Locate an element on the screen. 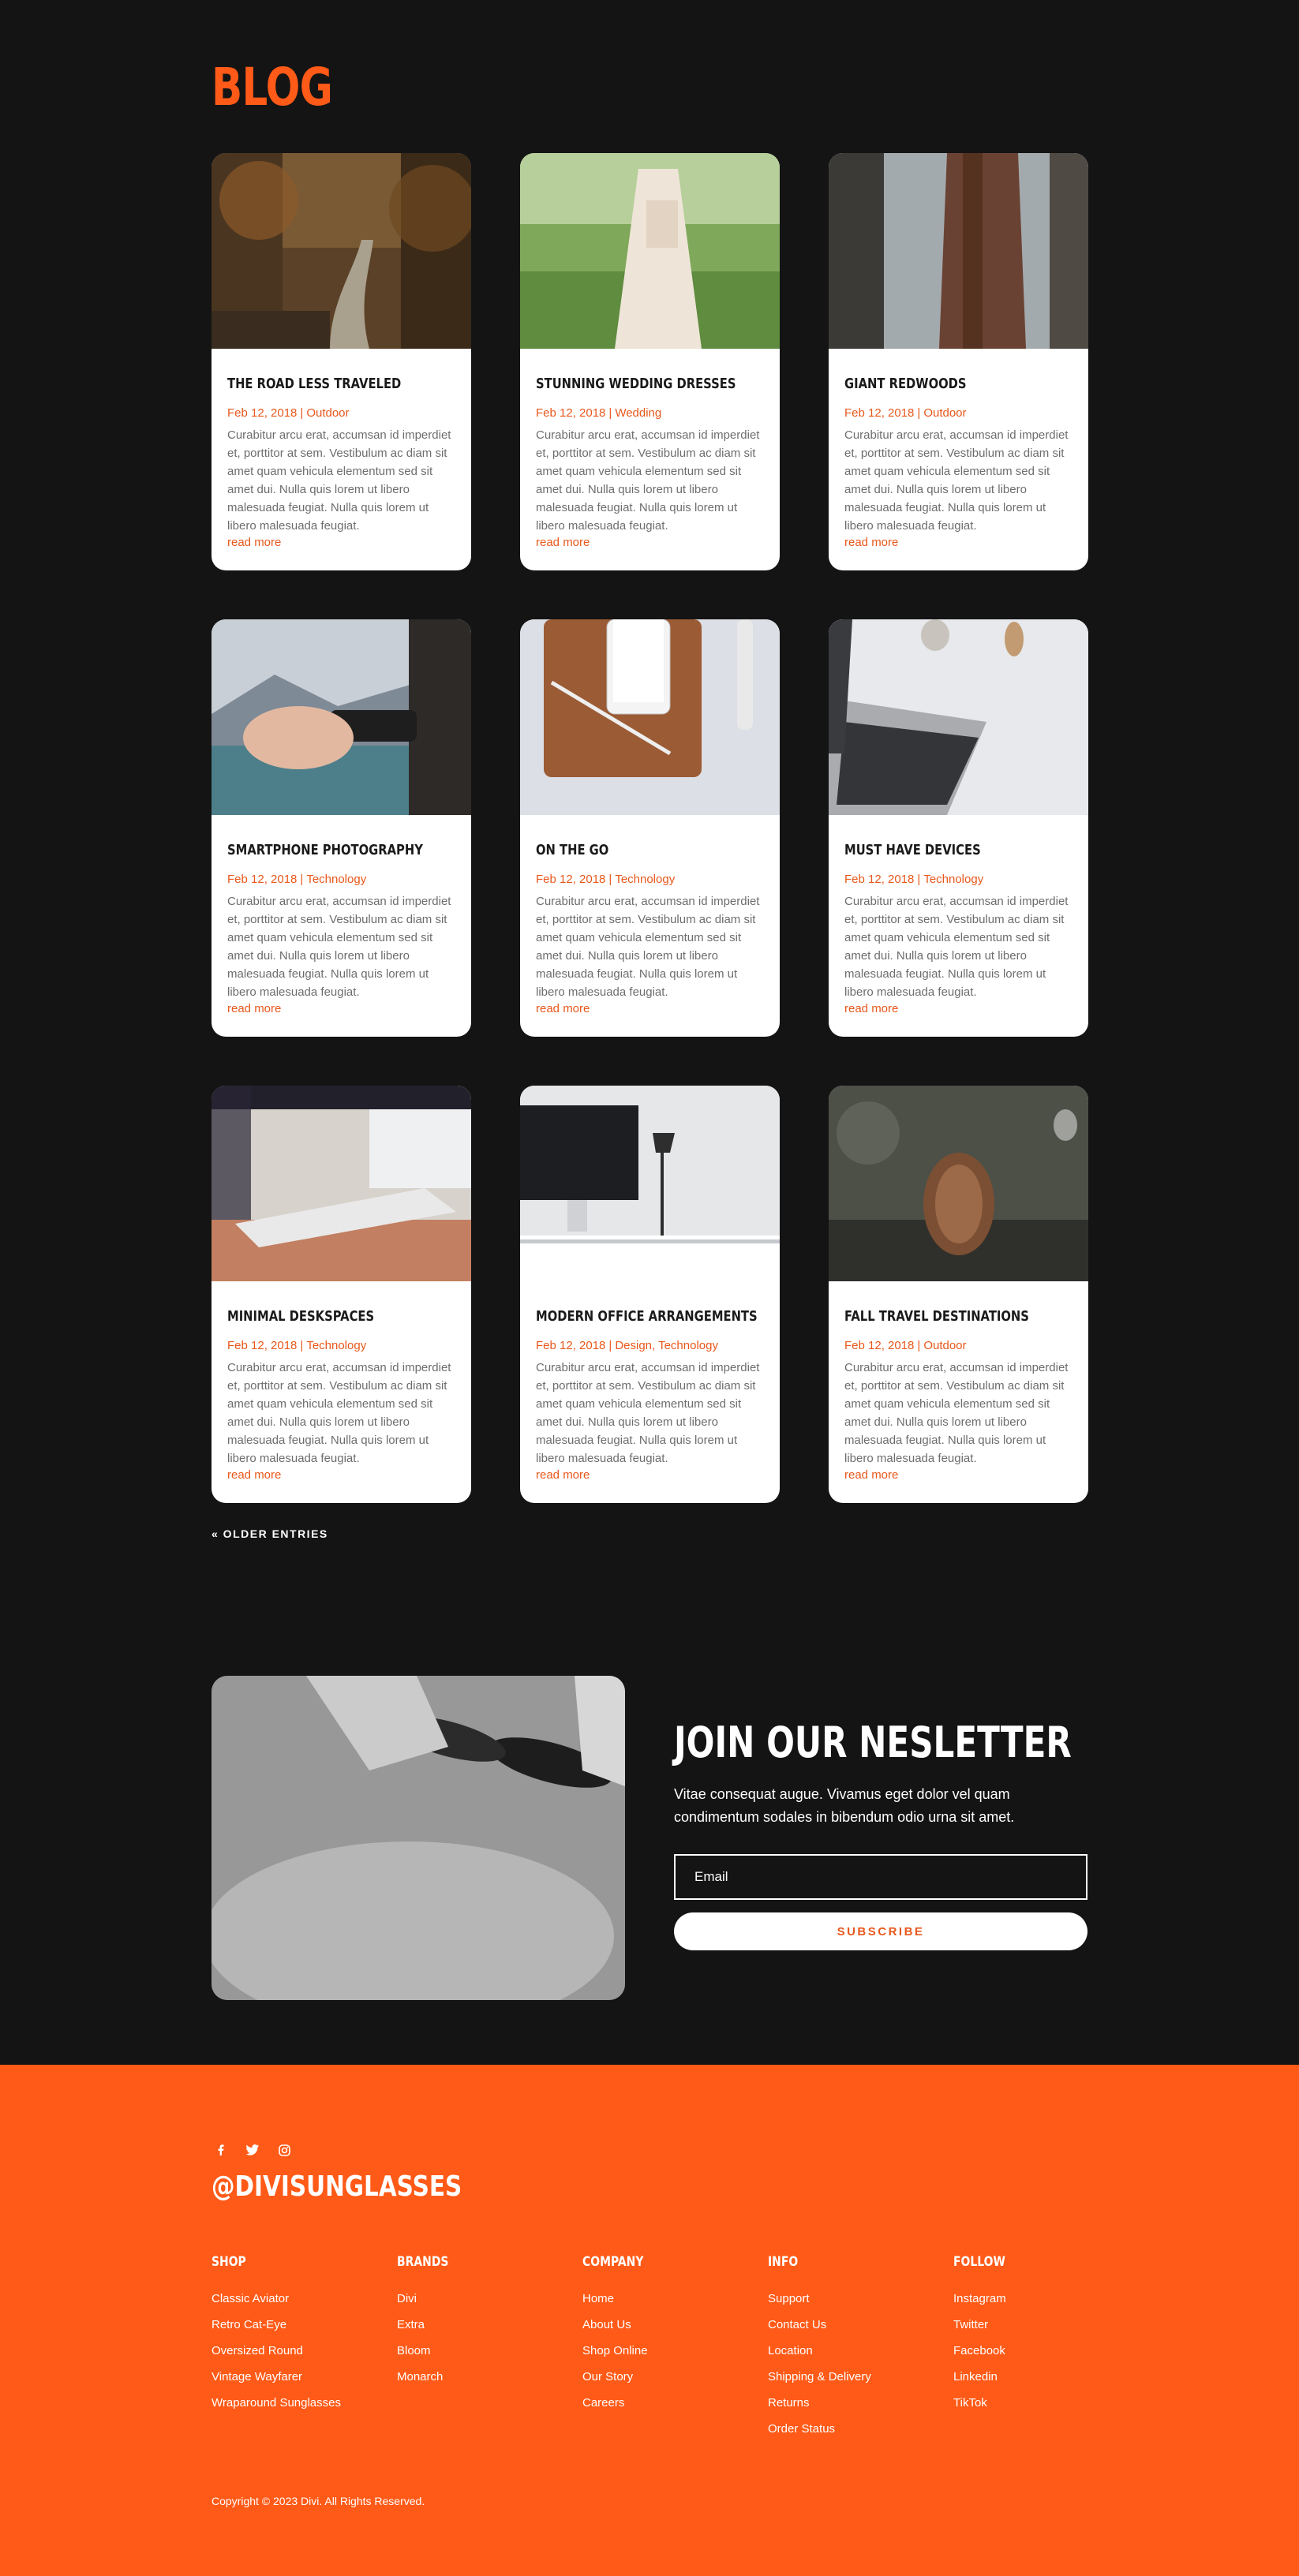 This screenshot has height=2576, width=1299. footer-link: Location is located at coordinates (860, 2351).